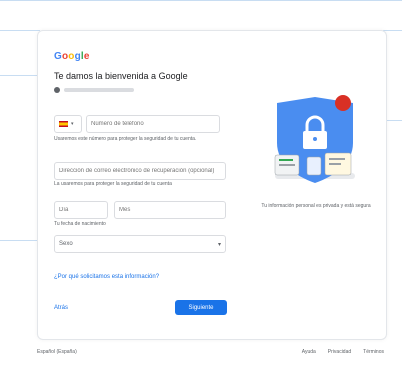  What do you see at coordinates (153, 124) in the screenshot?
I see `phone-input` at bounding box center [153, 124].